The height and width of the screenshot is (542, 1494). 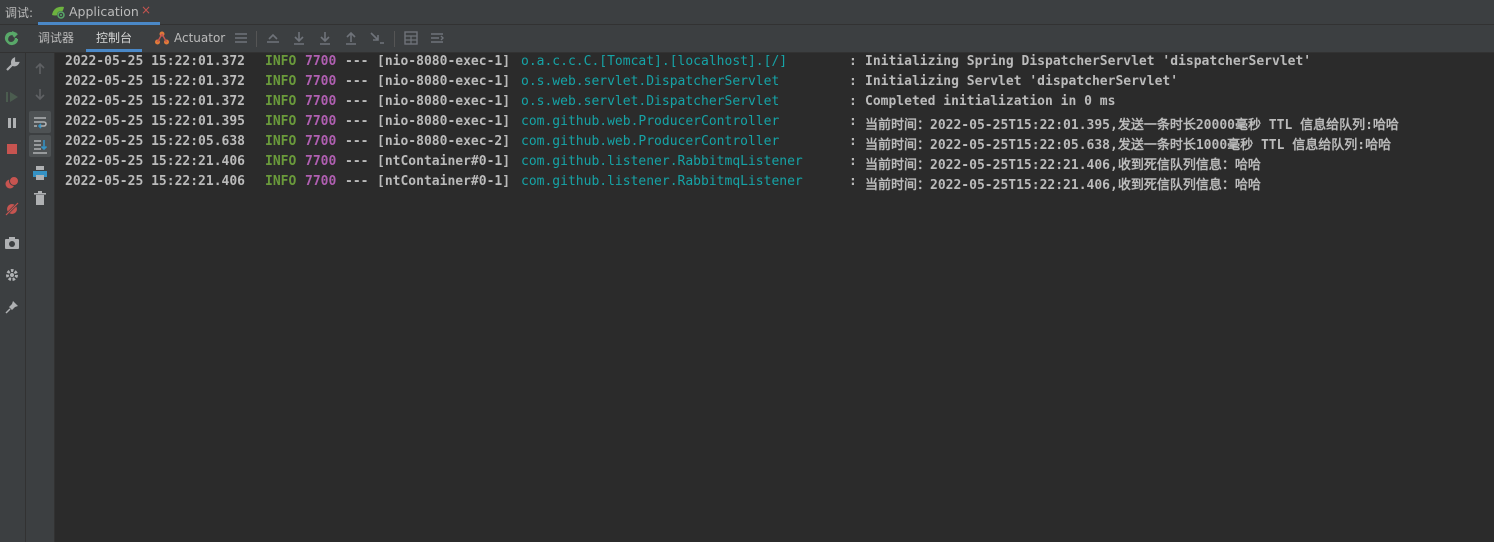 What do you see at coordinates (200, 38) in the screenshot?
I see `tab-actuator-label: Actuator` at bounding box center [200, 38].